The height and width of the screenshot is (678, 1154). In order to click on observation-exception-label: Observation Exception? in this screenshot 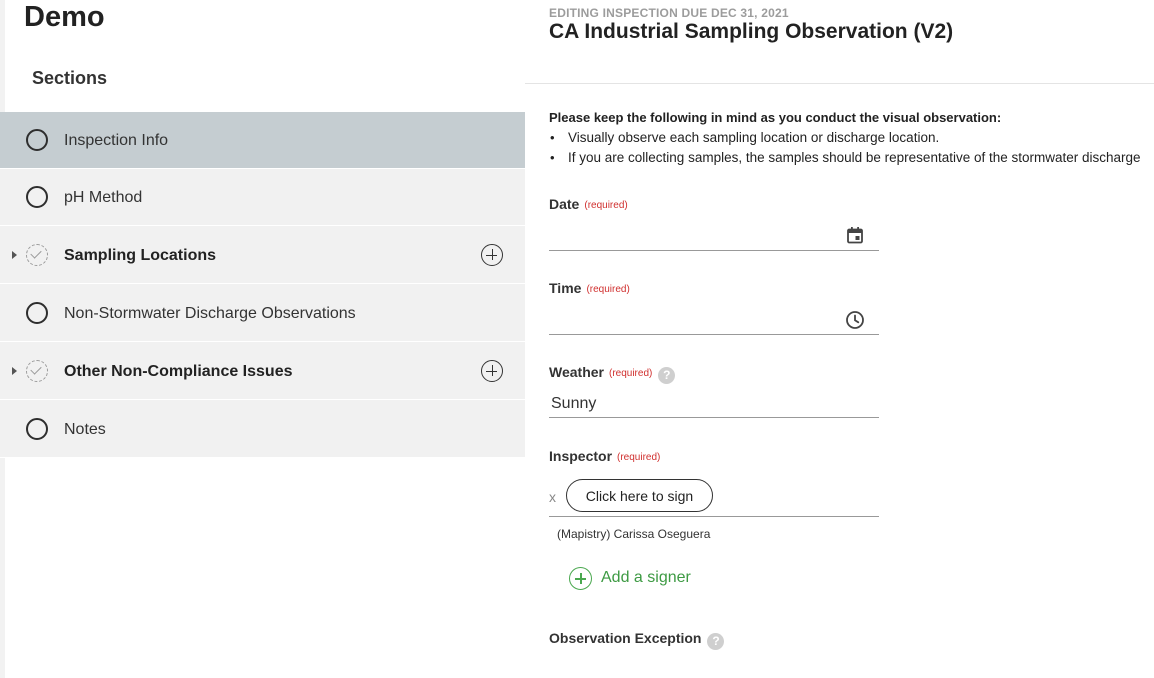, I will do `click(637, 640)`.